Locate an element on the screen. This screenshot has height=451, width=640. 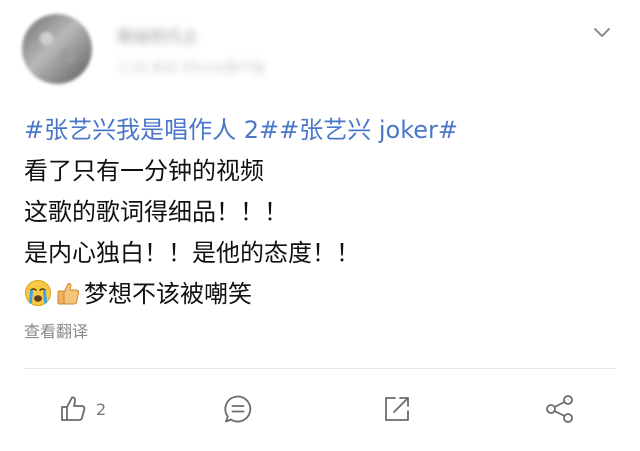
post-meta: 2·18 来自 iPhone客户端 is located at coordinates (191, 68).